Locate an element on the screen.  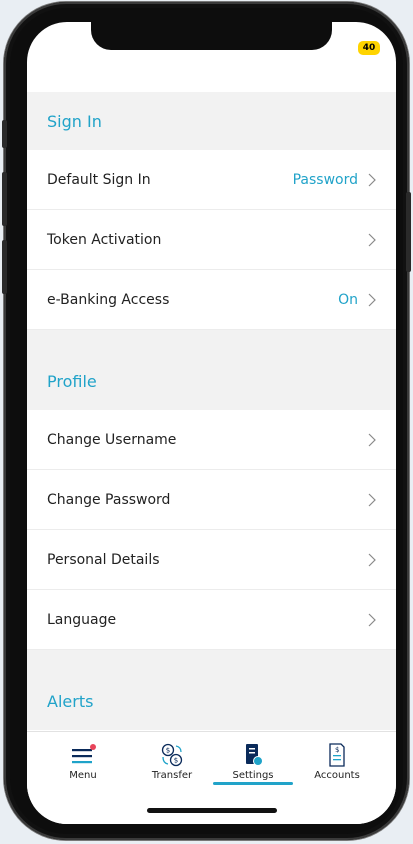
tab-label: Settings is located at coordinates (253, 775).